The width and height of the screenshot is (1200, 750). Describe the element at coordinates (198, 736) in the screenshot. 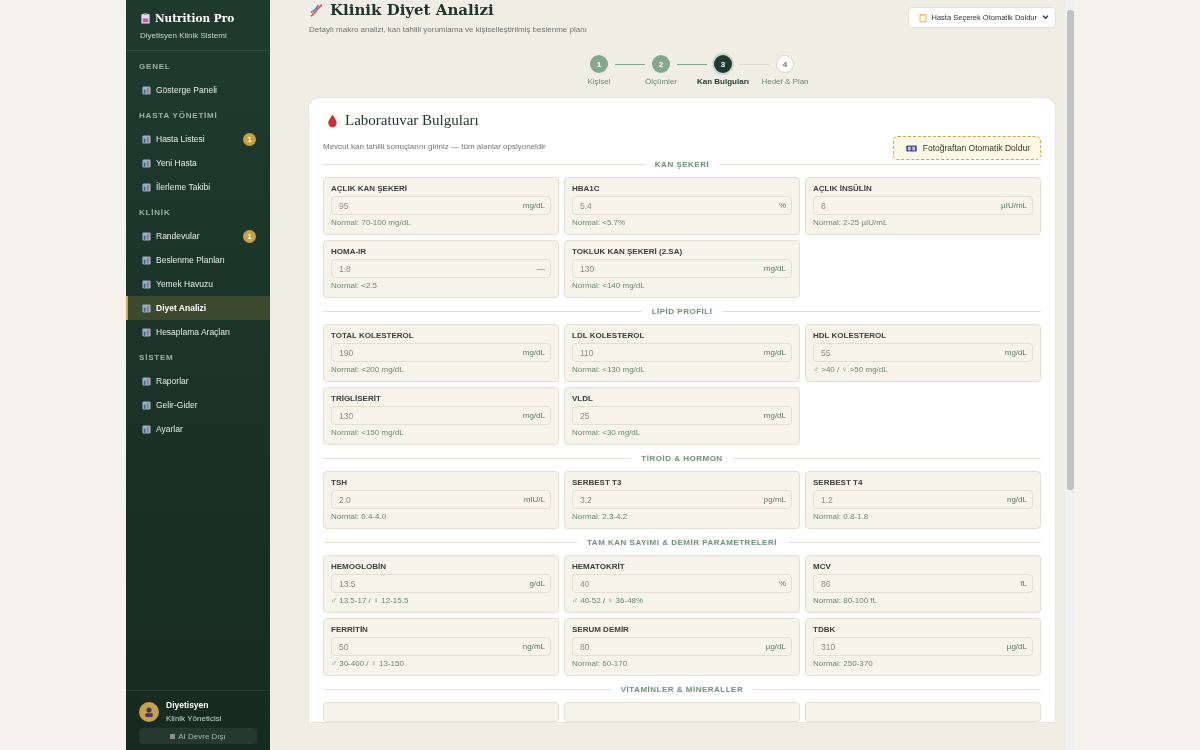

I see `ai-toggle-button: AI Devre Dışı` at that location.